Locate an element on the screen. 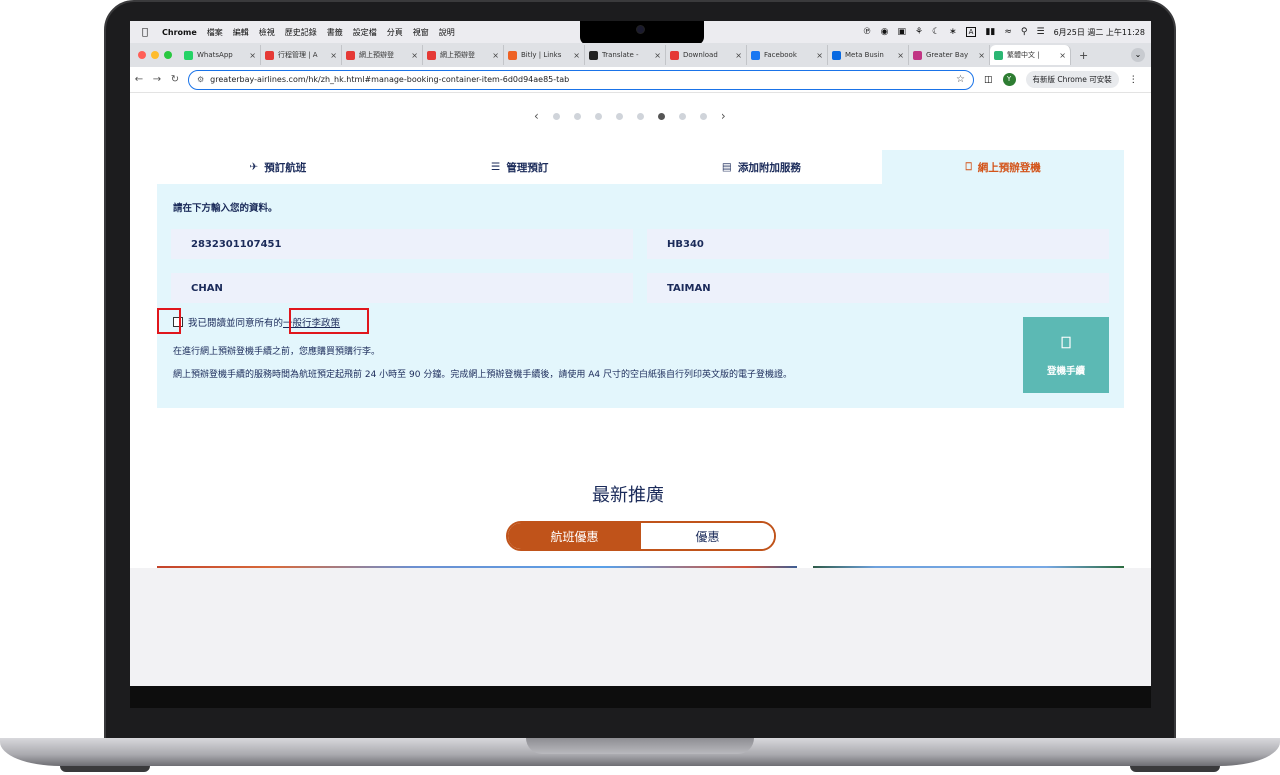 The image size is (1280, 775). carousel-next-icon: › is located at coordinates (723, 116).